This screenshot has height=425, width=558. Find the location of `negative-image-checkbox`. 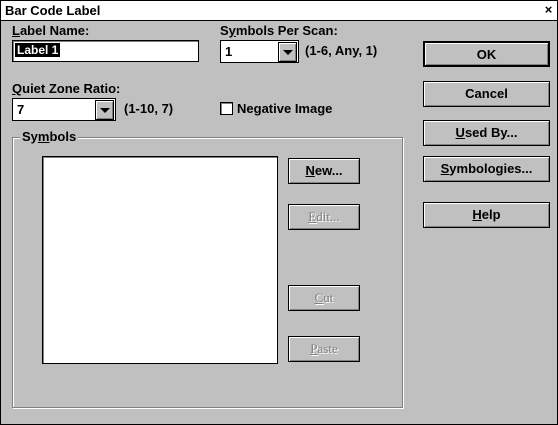

negative-image-checkbox is located at coordinates (226, 108).